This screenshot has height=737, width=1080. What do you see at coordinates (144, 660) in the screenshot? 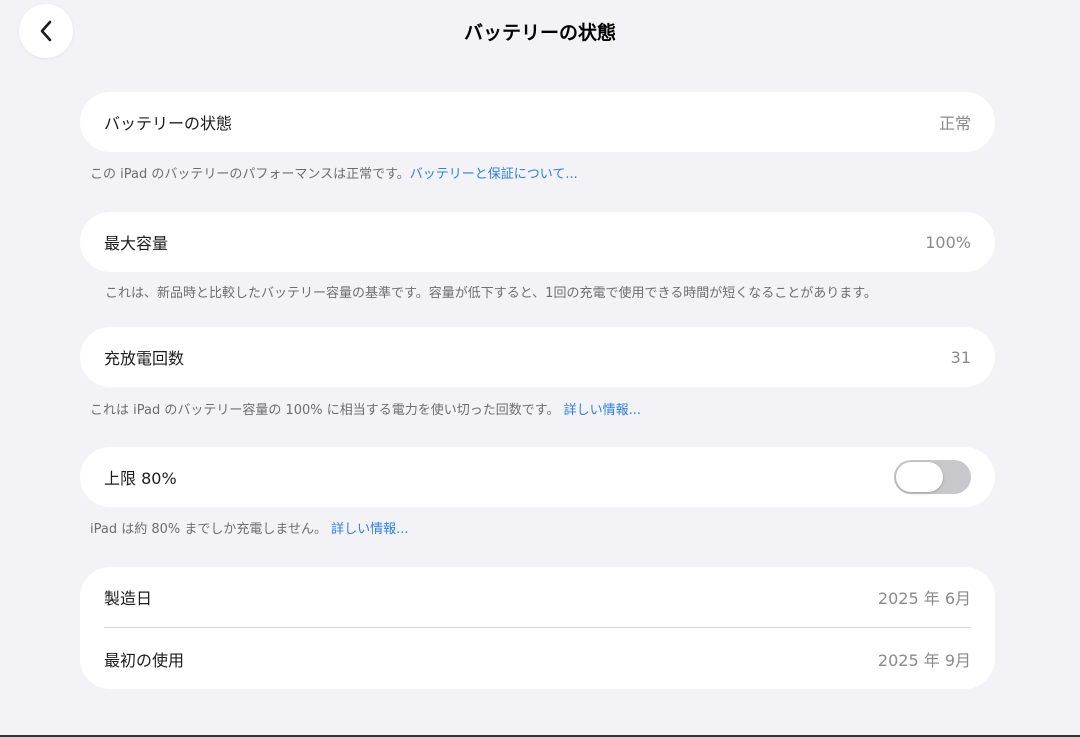
I see `first-use-label: 最初の使用` at bounding box center [144, 660].